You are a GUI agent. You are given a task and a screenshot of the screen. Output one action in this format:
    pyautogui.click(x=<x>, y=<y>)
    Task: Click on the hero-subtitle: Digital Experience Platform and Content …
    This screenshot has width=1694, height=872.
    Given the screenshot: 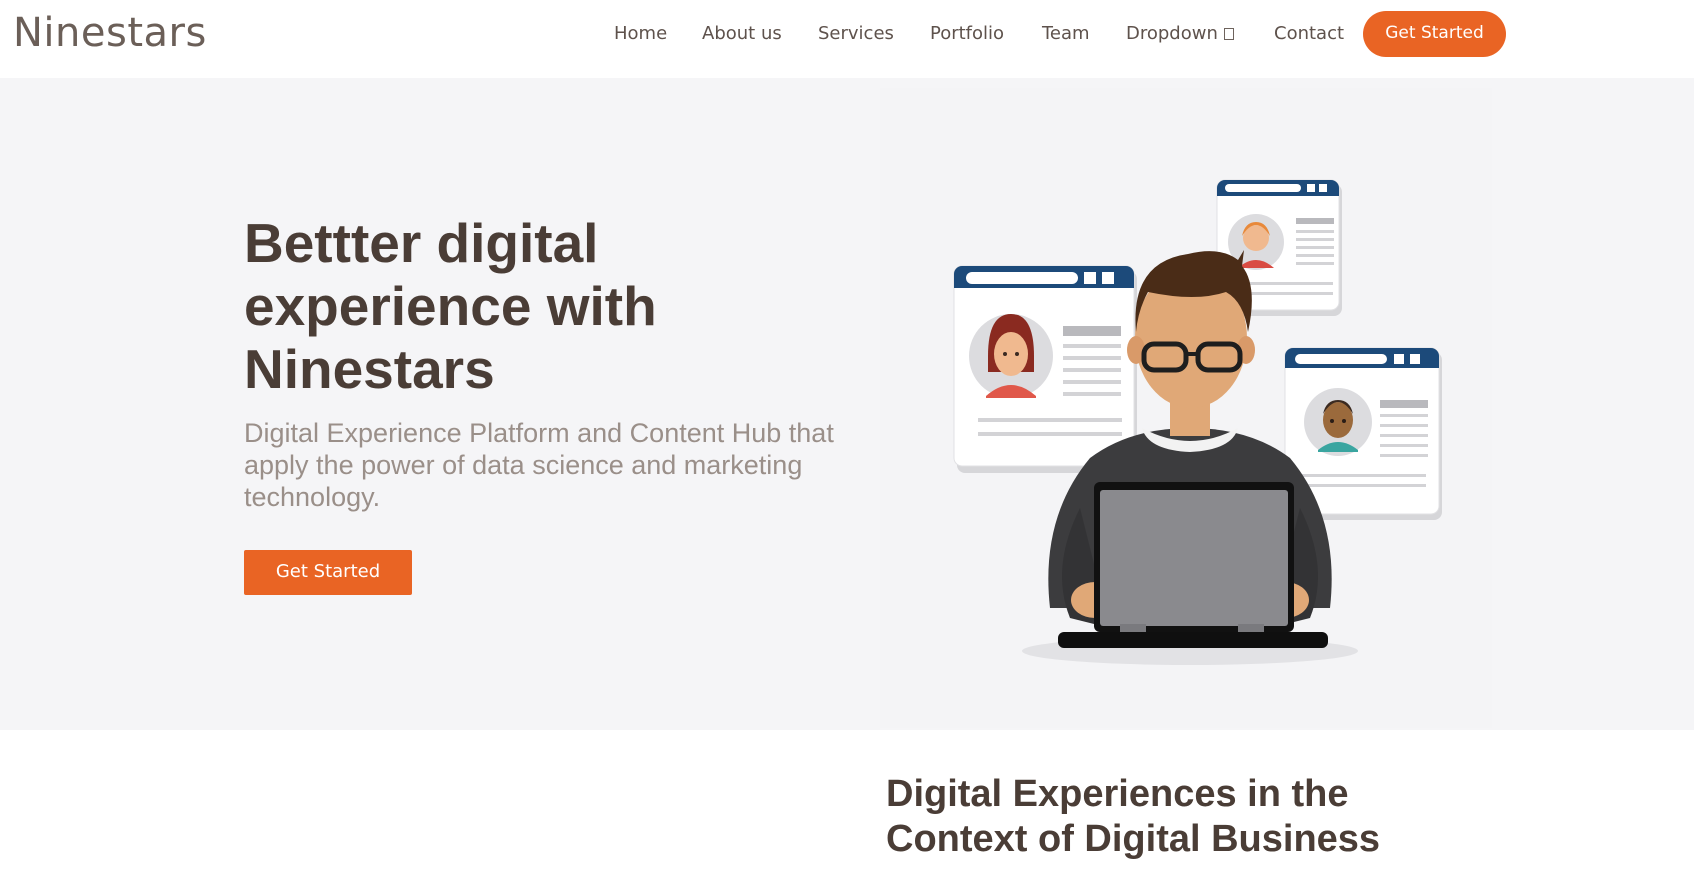 What is the action you would take?
    pyautogui.click(x=539, y=465)
    